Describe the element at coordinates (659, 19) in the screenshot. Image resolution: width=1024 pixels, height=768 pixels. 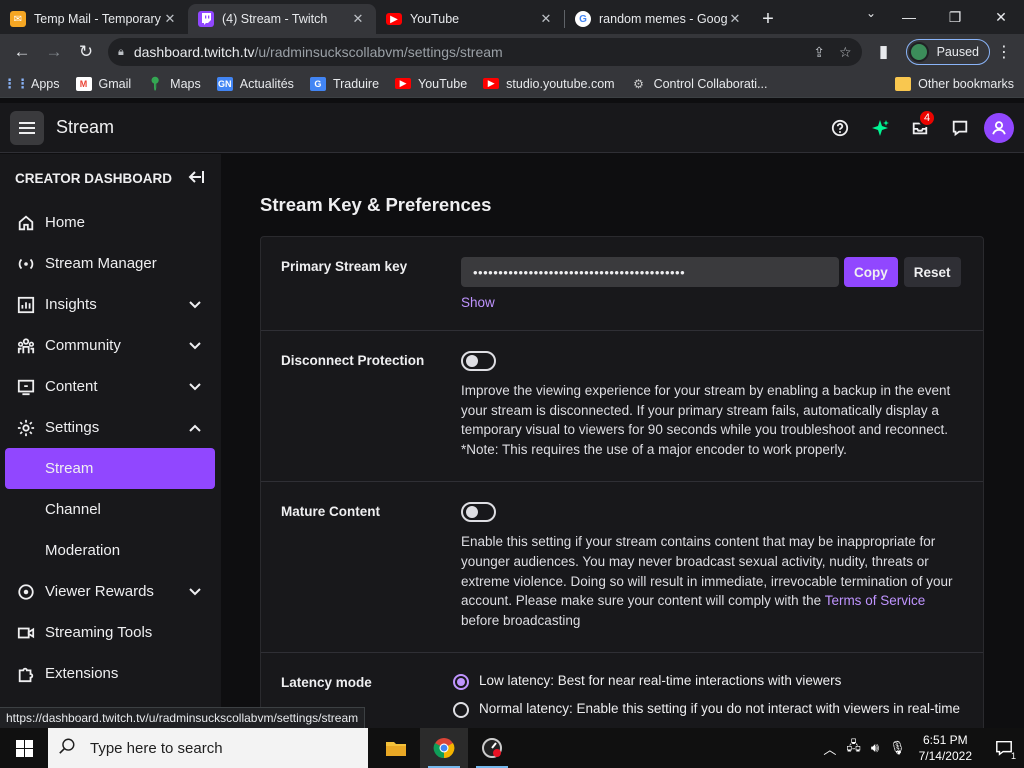
I see `browser-tab-google: G random memes - Goog ✕` at that location.